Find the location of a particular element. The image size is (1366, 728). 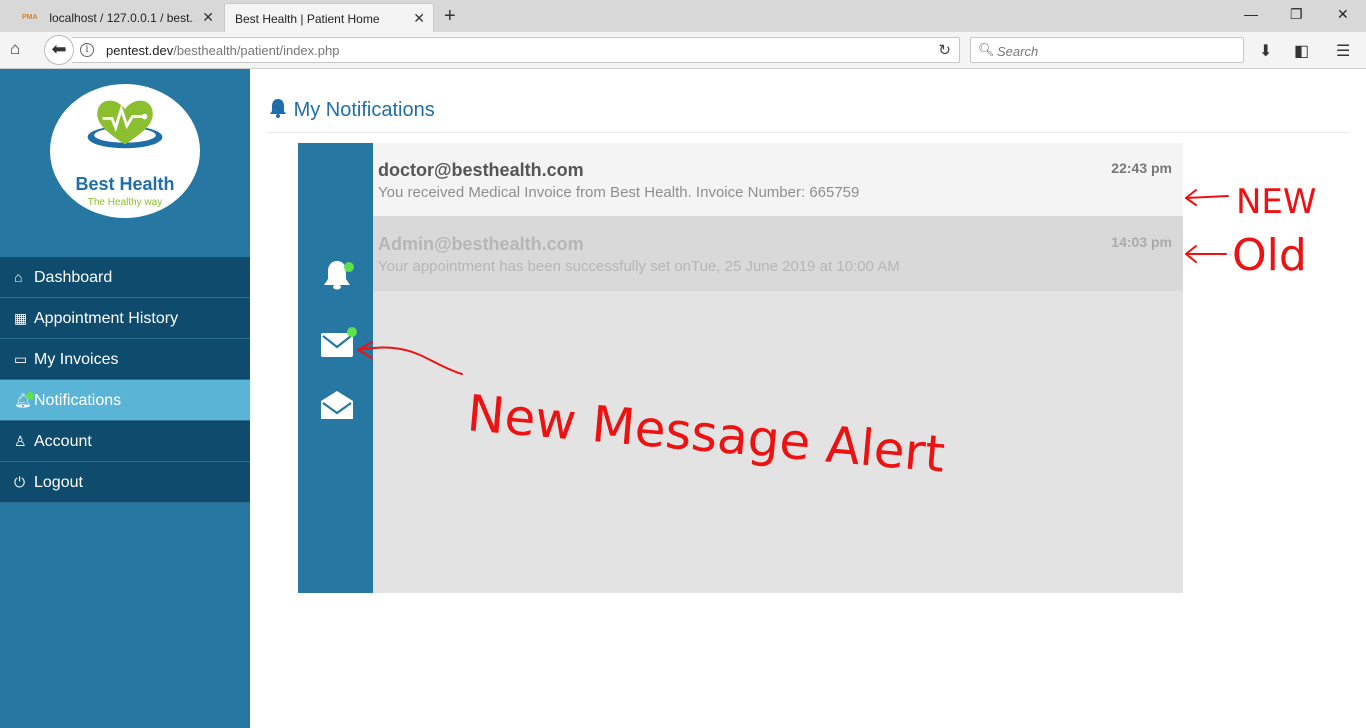

search-placeholder: Search is located at coordinates (1018, 51).